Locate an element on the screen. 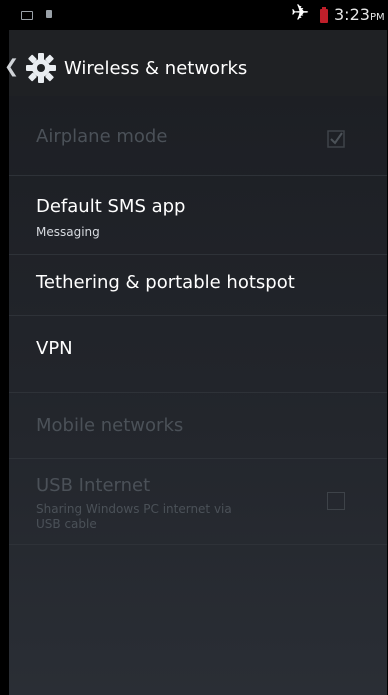 The height and width of the screenshot is (695, 388). list-item-title: USB Internet is located at coordinates (93, 485).